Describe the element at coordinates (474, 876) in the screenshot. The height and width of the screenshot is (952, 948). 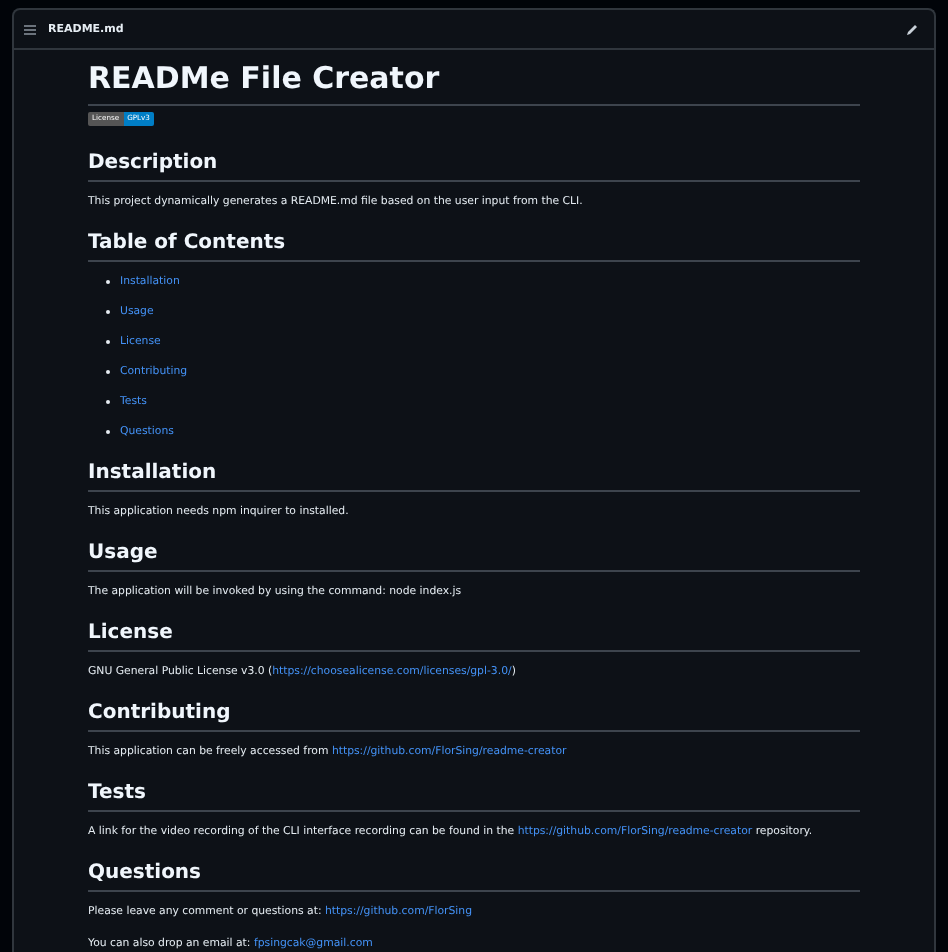
I see `section-heading: Questions` at that location.